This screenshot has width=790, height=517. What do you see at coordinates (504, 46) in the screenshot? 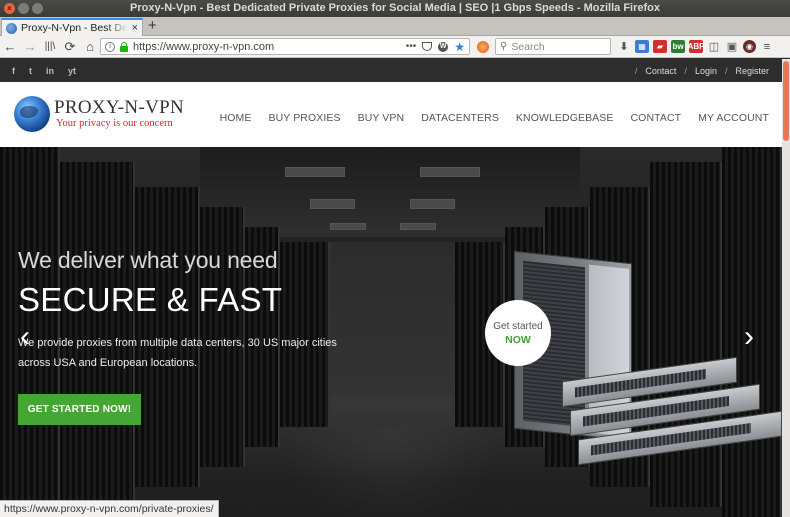
I see `search-icon: ⚲` at bounding box center [504, 46].